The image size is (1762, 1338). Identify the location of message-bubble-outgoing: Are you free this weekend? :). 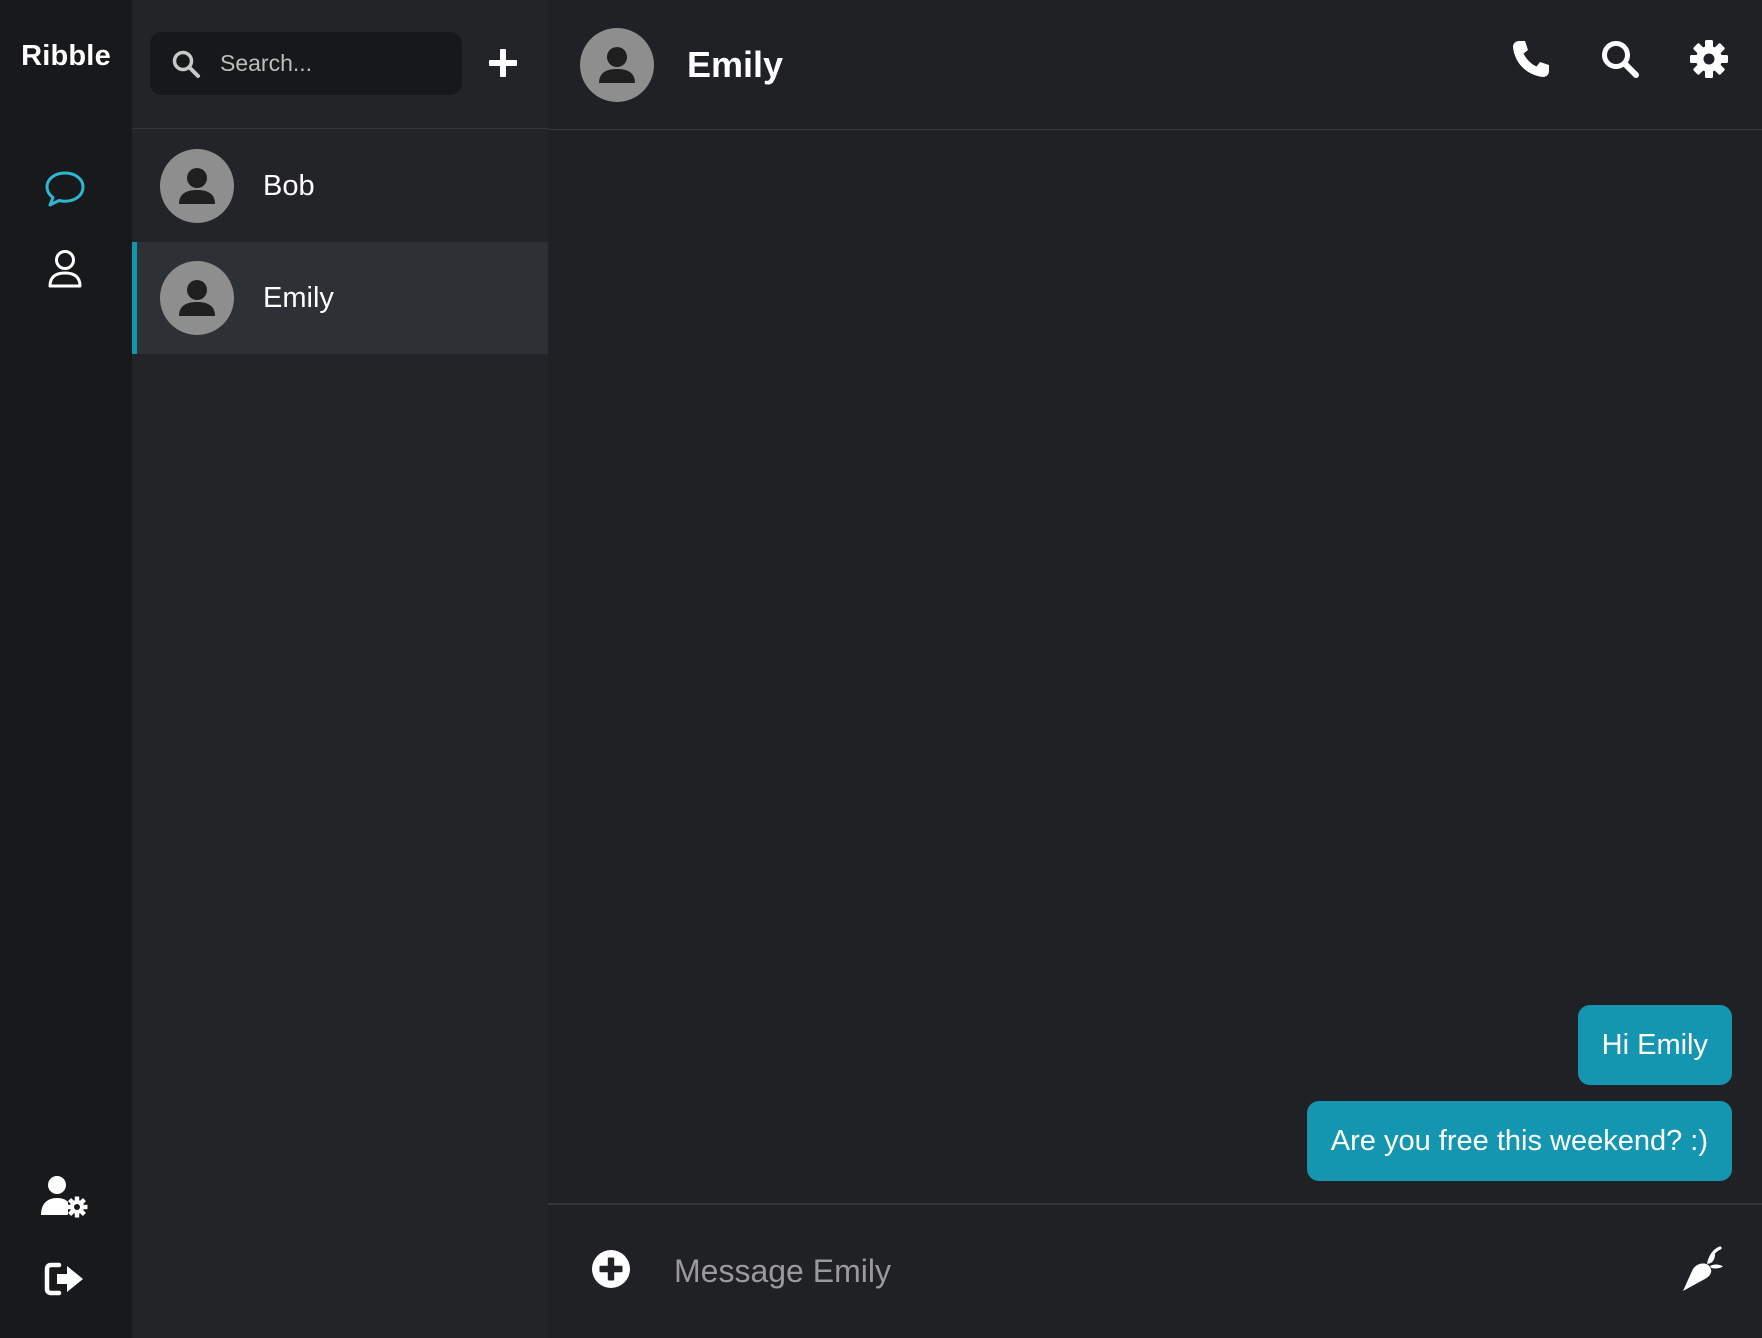
(1519, 1141).